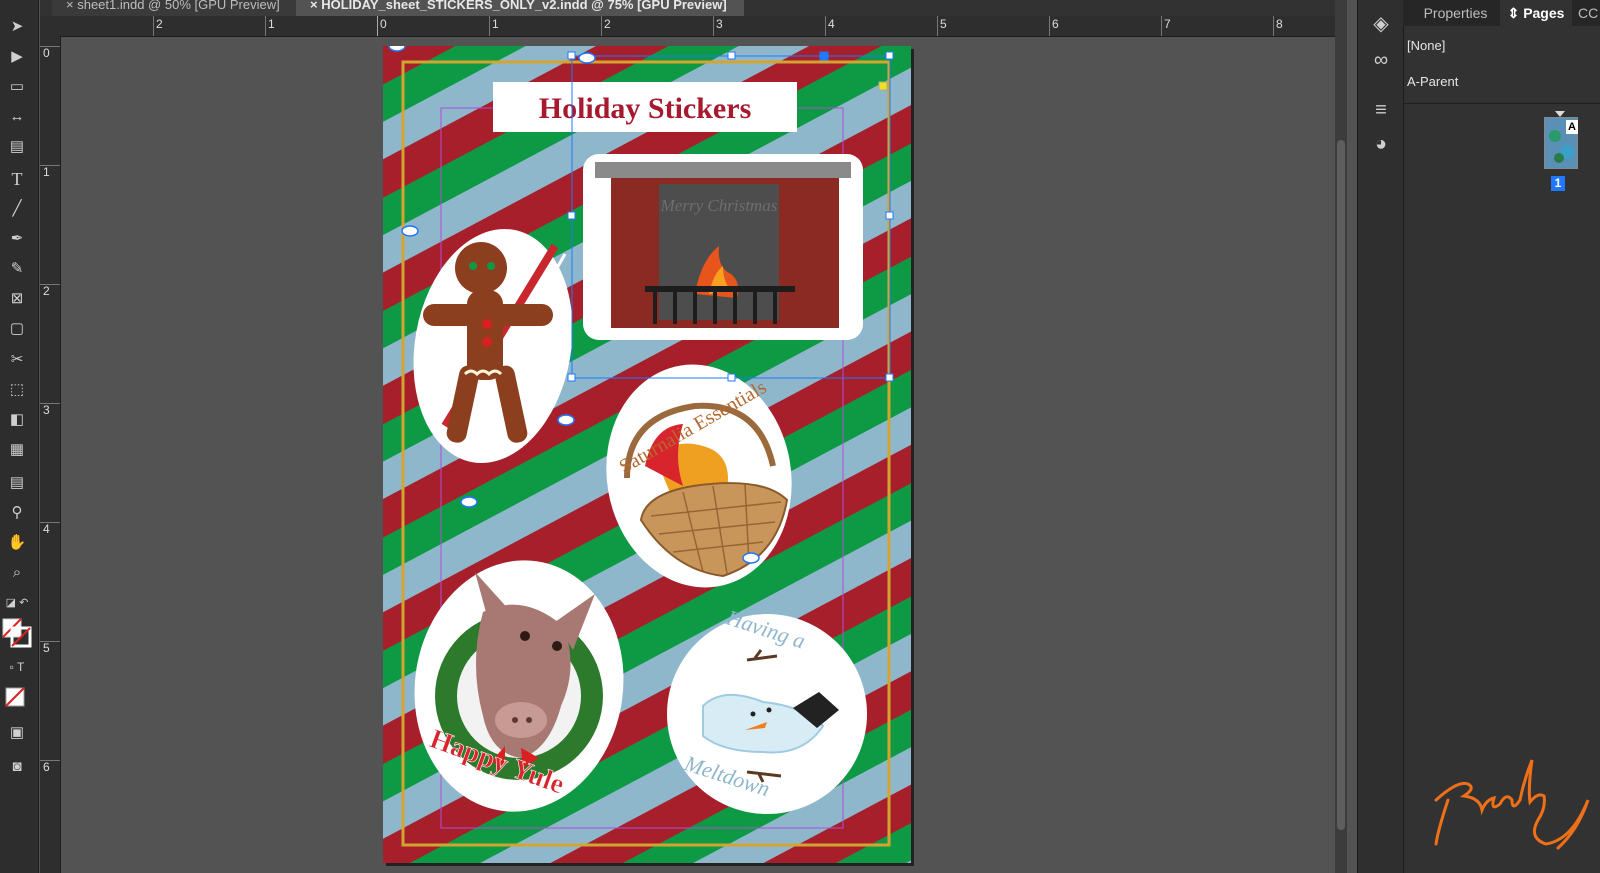  What do you see at coordinates (719, 205) in the screenshot?
I see `fireplace-text: Merry Christmas` at bounding box center [719, 205].